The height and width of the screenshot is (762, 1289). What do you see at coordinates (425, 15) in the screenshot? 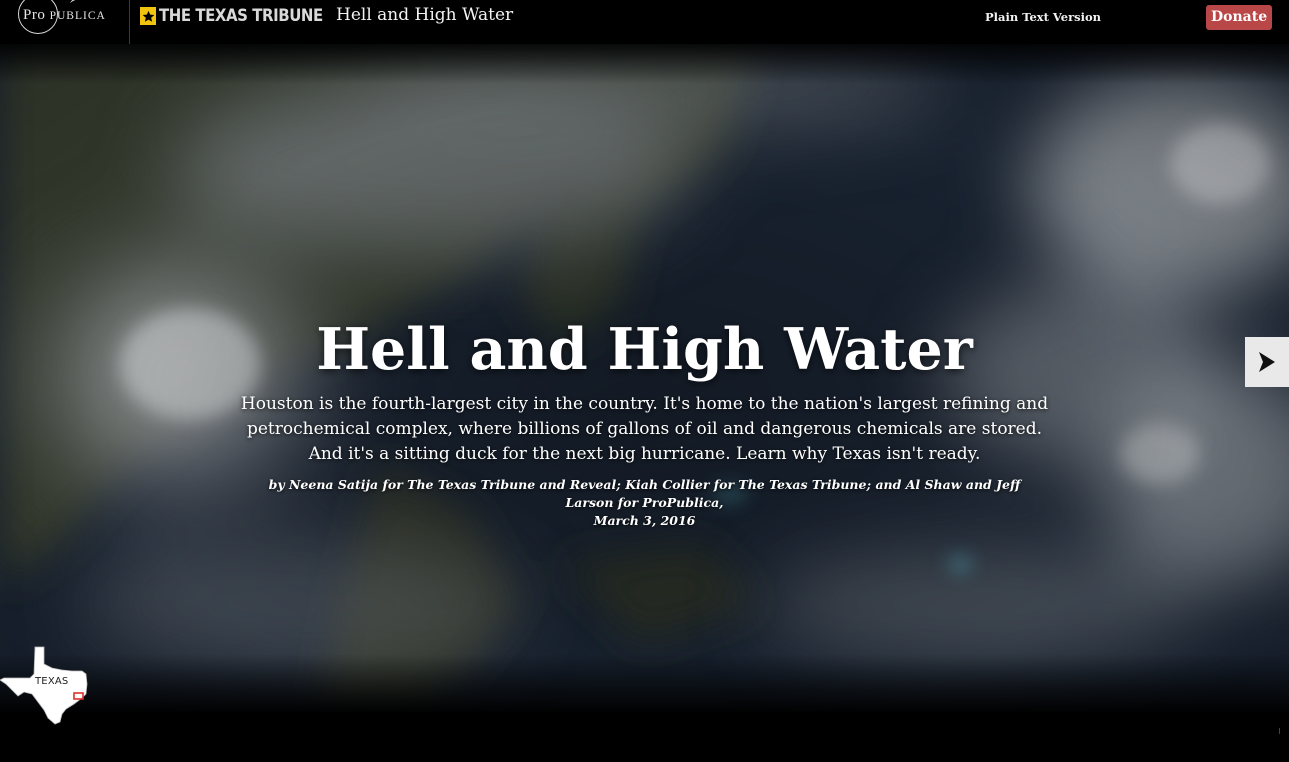
I see `header-title: Hell and High Water` at bounding box center [425, 15].